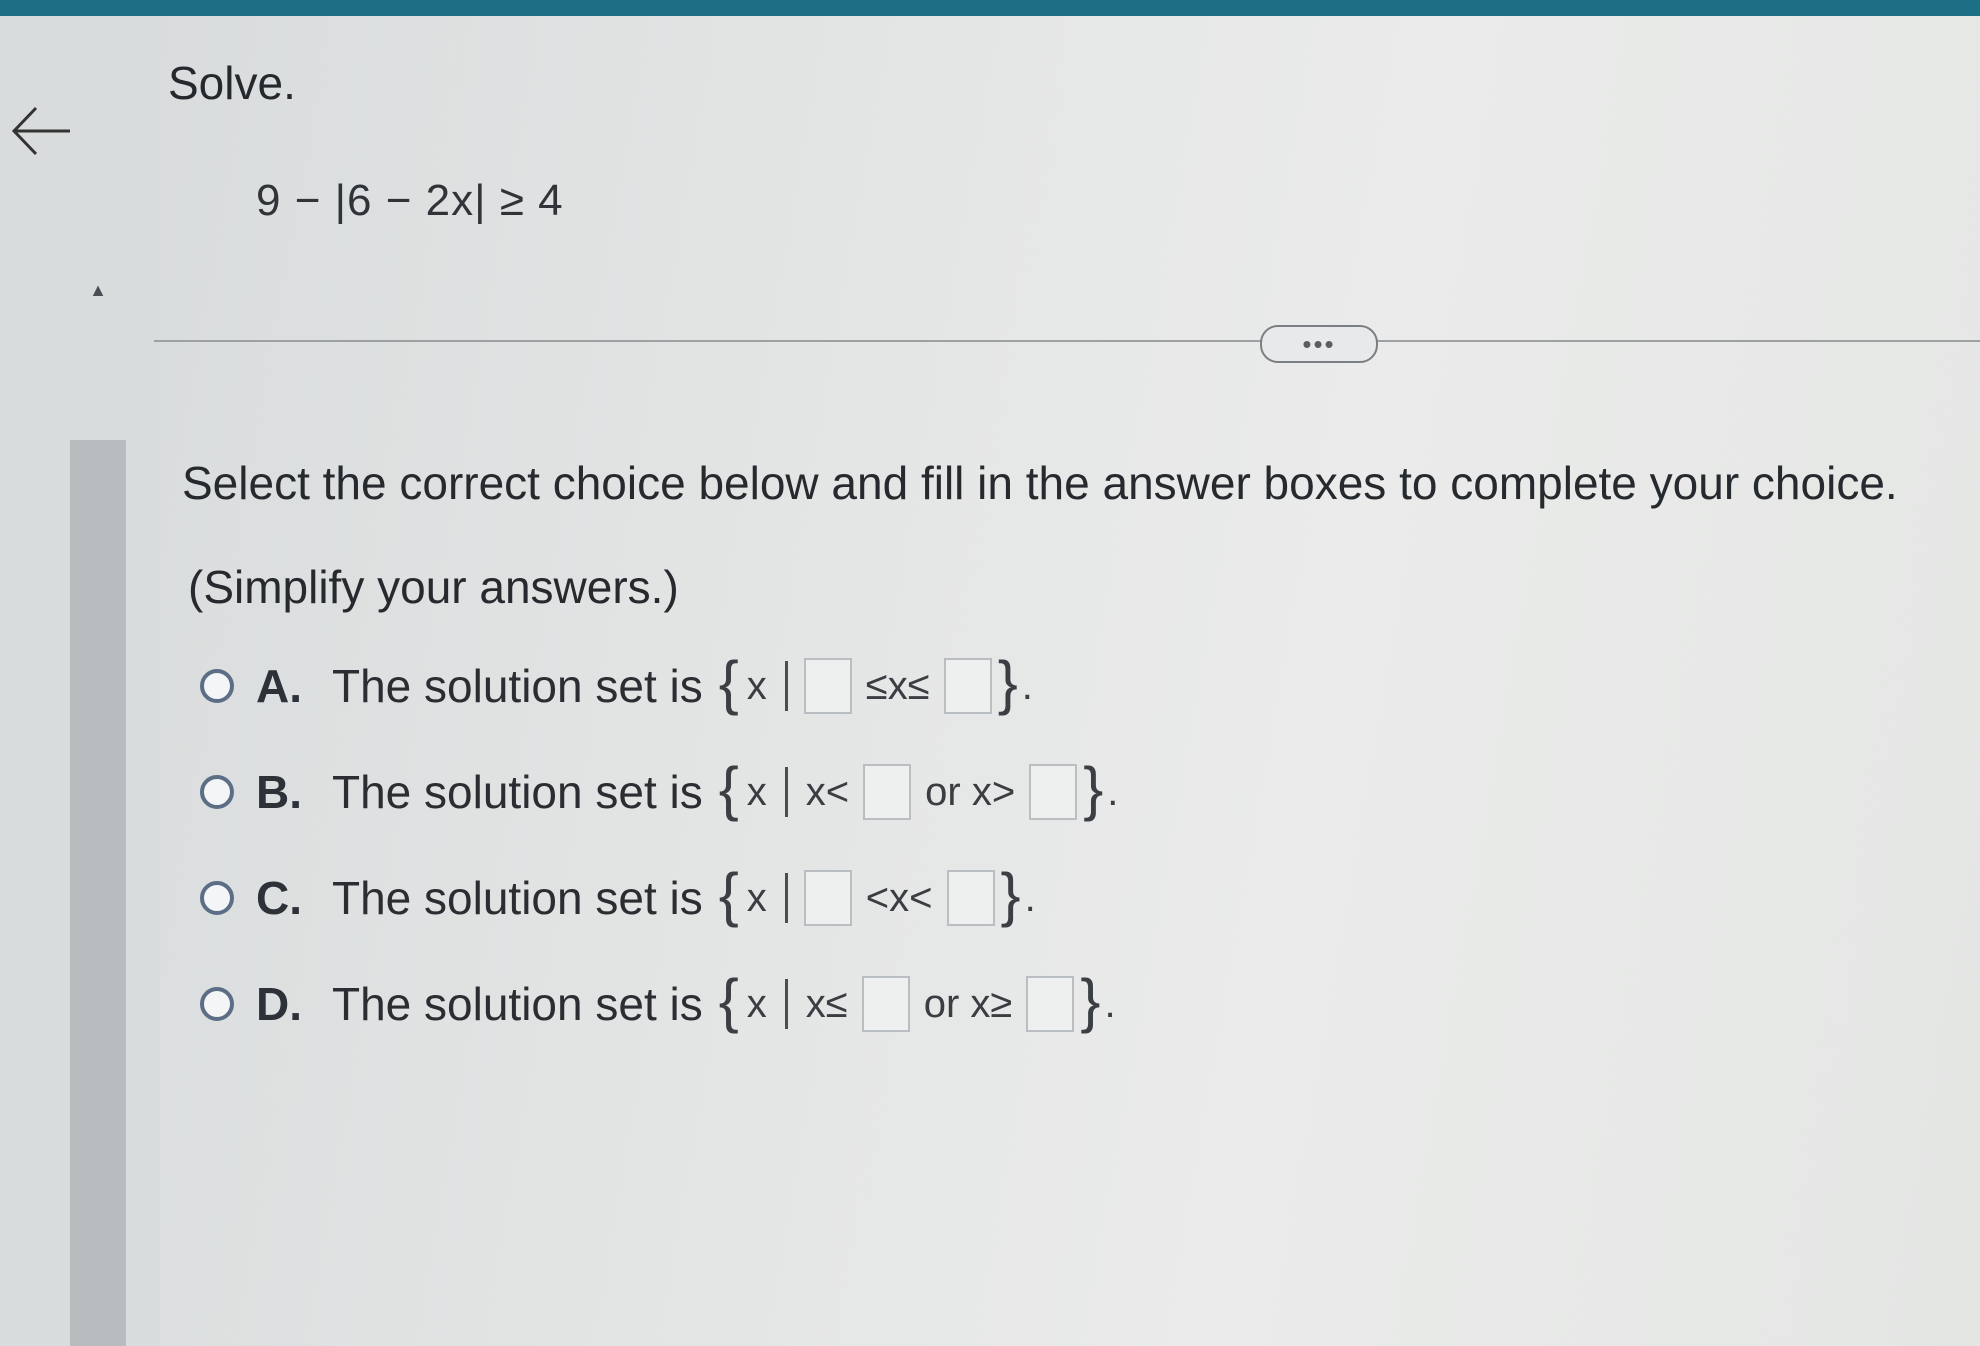  I want to click on solve-label: Solve., so click(232, 83).